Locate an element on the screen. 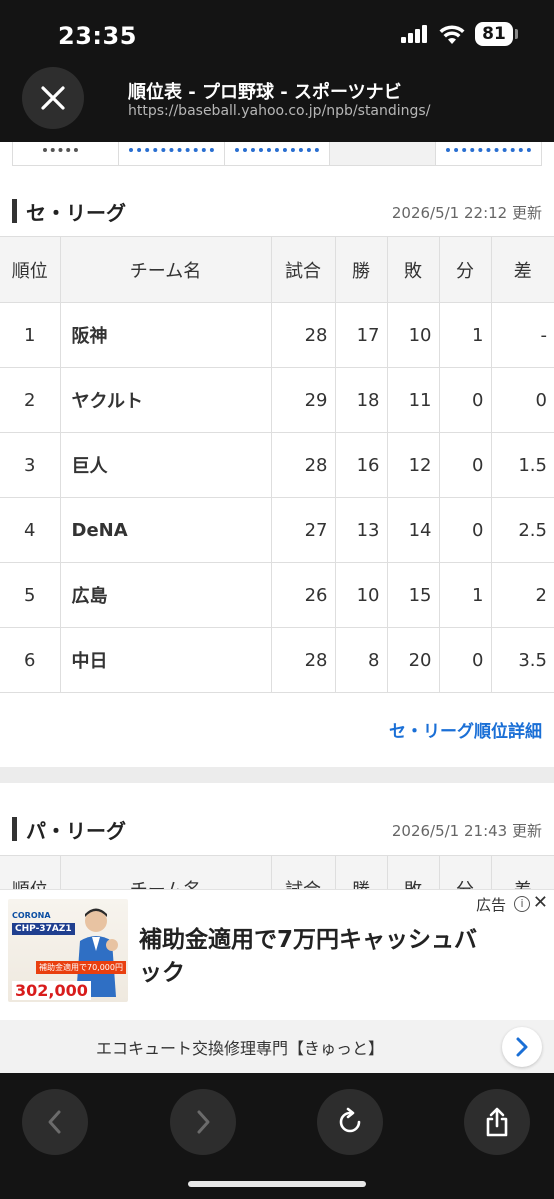  share-button is located at coordinates (497, 1122).